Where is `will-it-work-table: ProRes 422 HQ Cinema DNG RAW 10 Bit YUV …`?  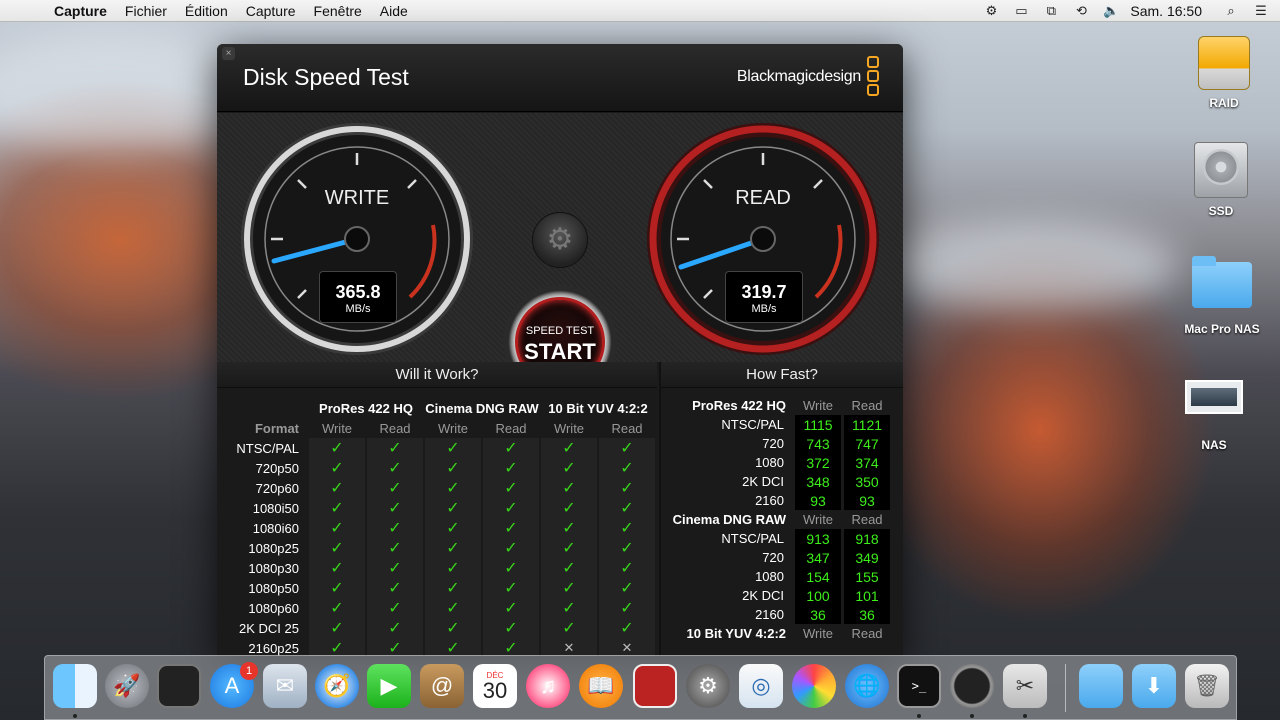 will-it-work-table: ProRes 422 HQ Cinema DNG RAW 10 Bit YUV … is located at coordinates (440, 527).